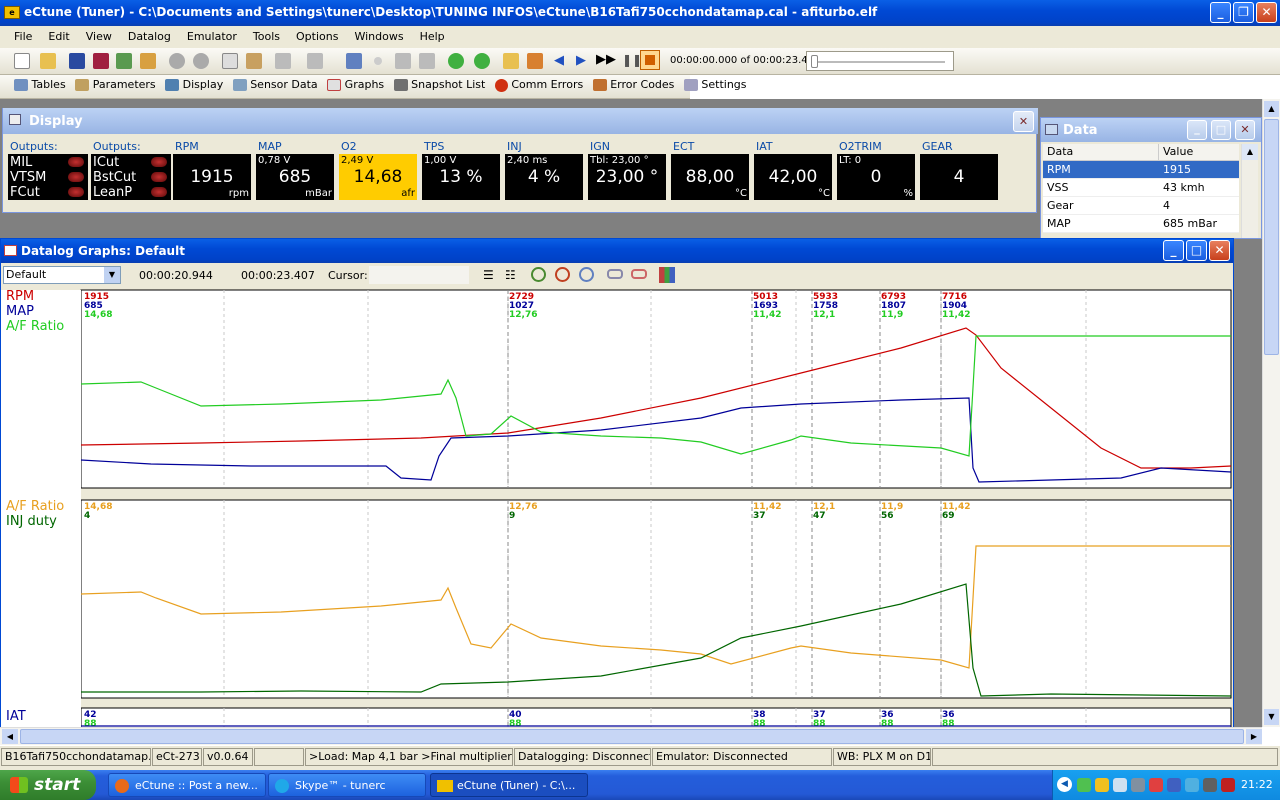 The image size is (1280, 800). I want to click on snapshot-list-button: Snapshot List, so click(439, 84).